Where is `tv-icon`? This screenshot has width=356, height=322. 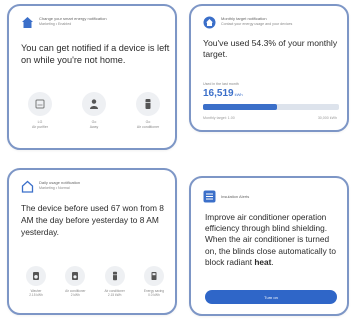 tv-icon is located at coordinates (154, 276).